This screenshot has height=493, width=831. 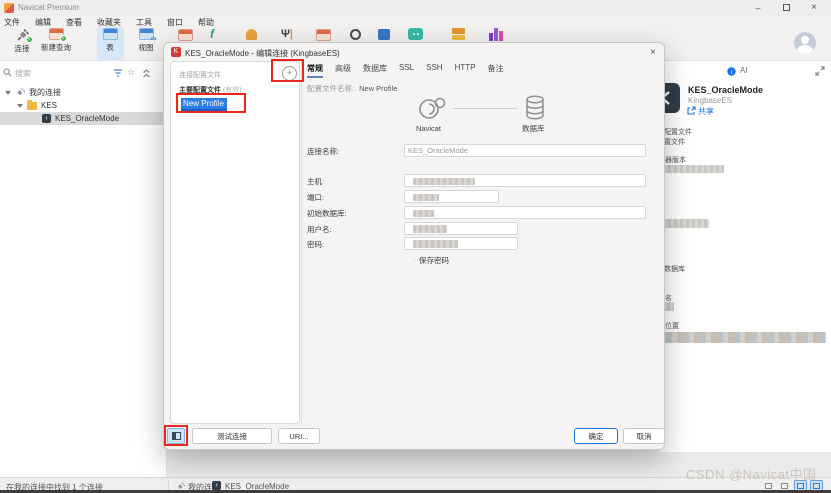 I want to click on toolbar-connection-button: + 连接, so click(x=22, y=43).